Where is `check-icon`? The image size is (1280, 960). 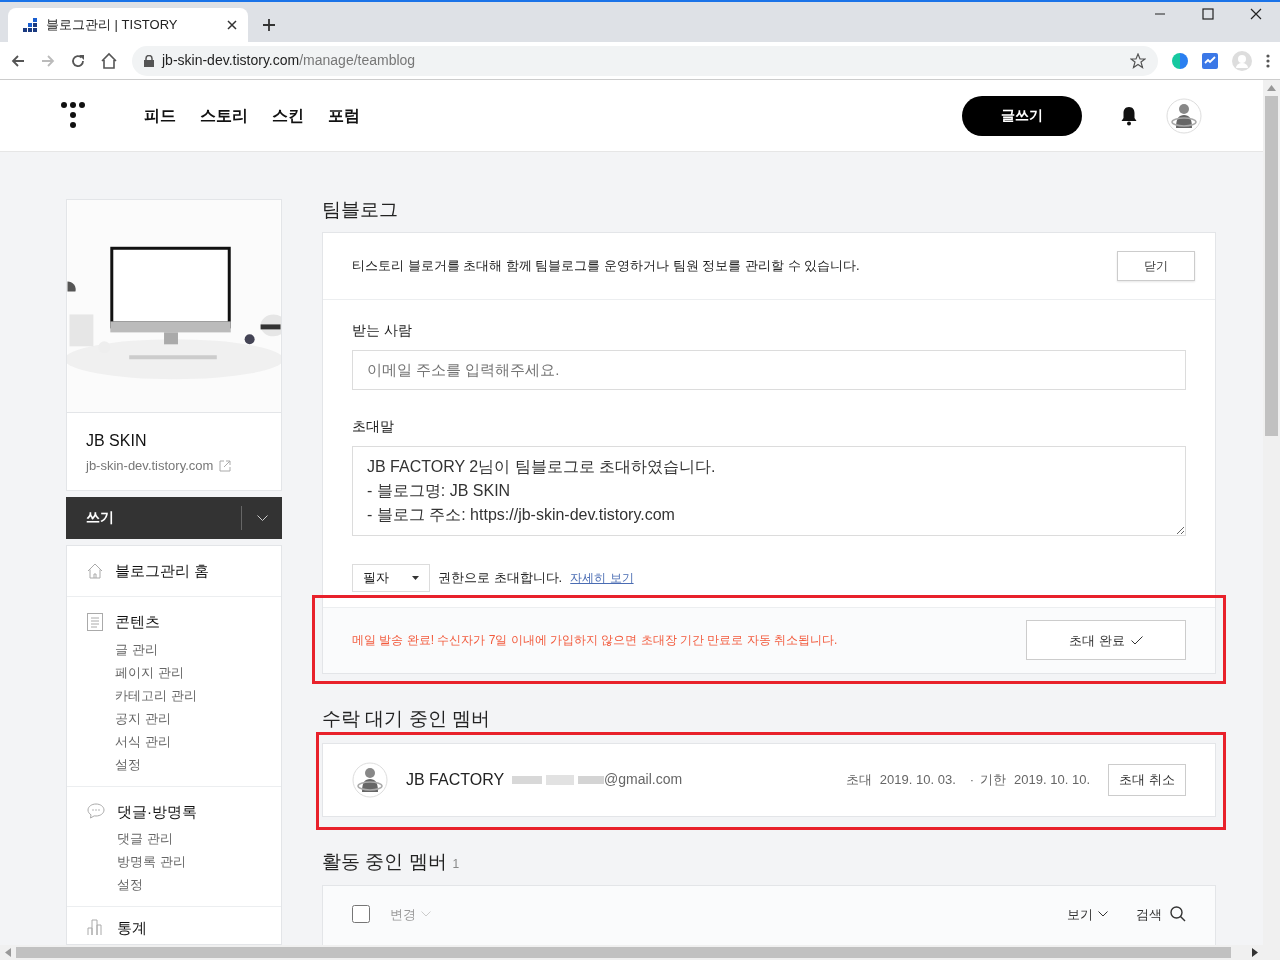 check-icon is located at coordinates (1136, 640).